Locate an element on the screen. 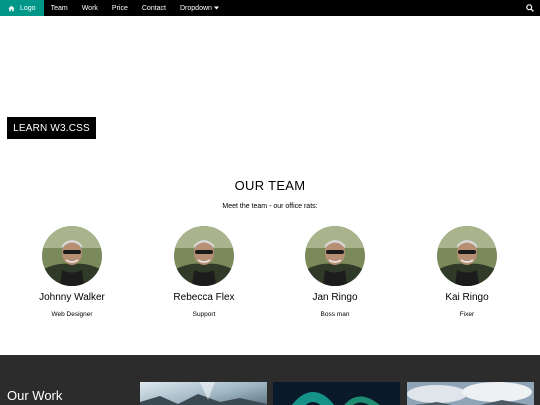  member-role: Support is located at coordinates (204, 314).